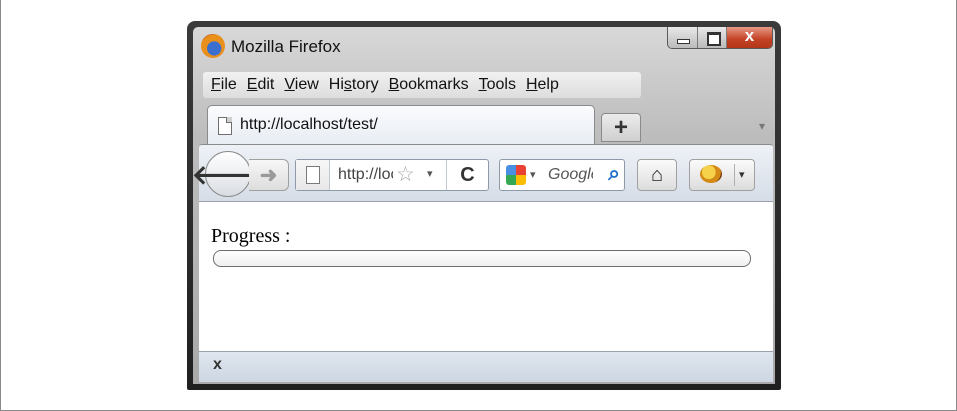 This screenshot has height=411, width=957. I want to click on home-button: ⌂, so click(657, 175).